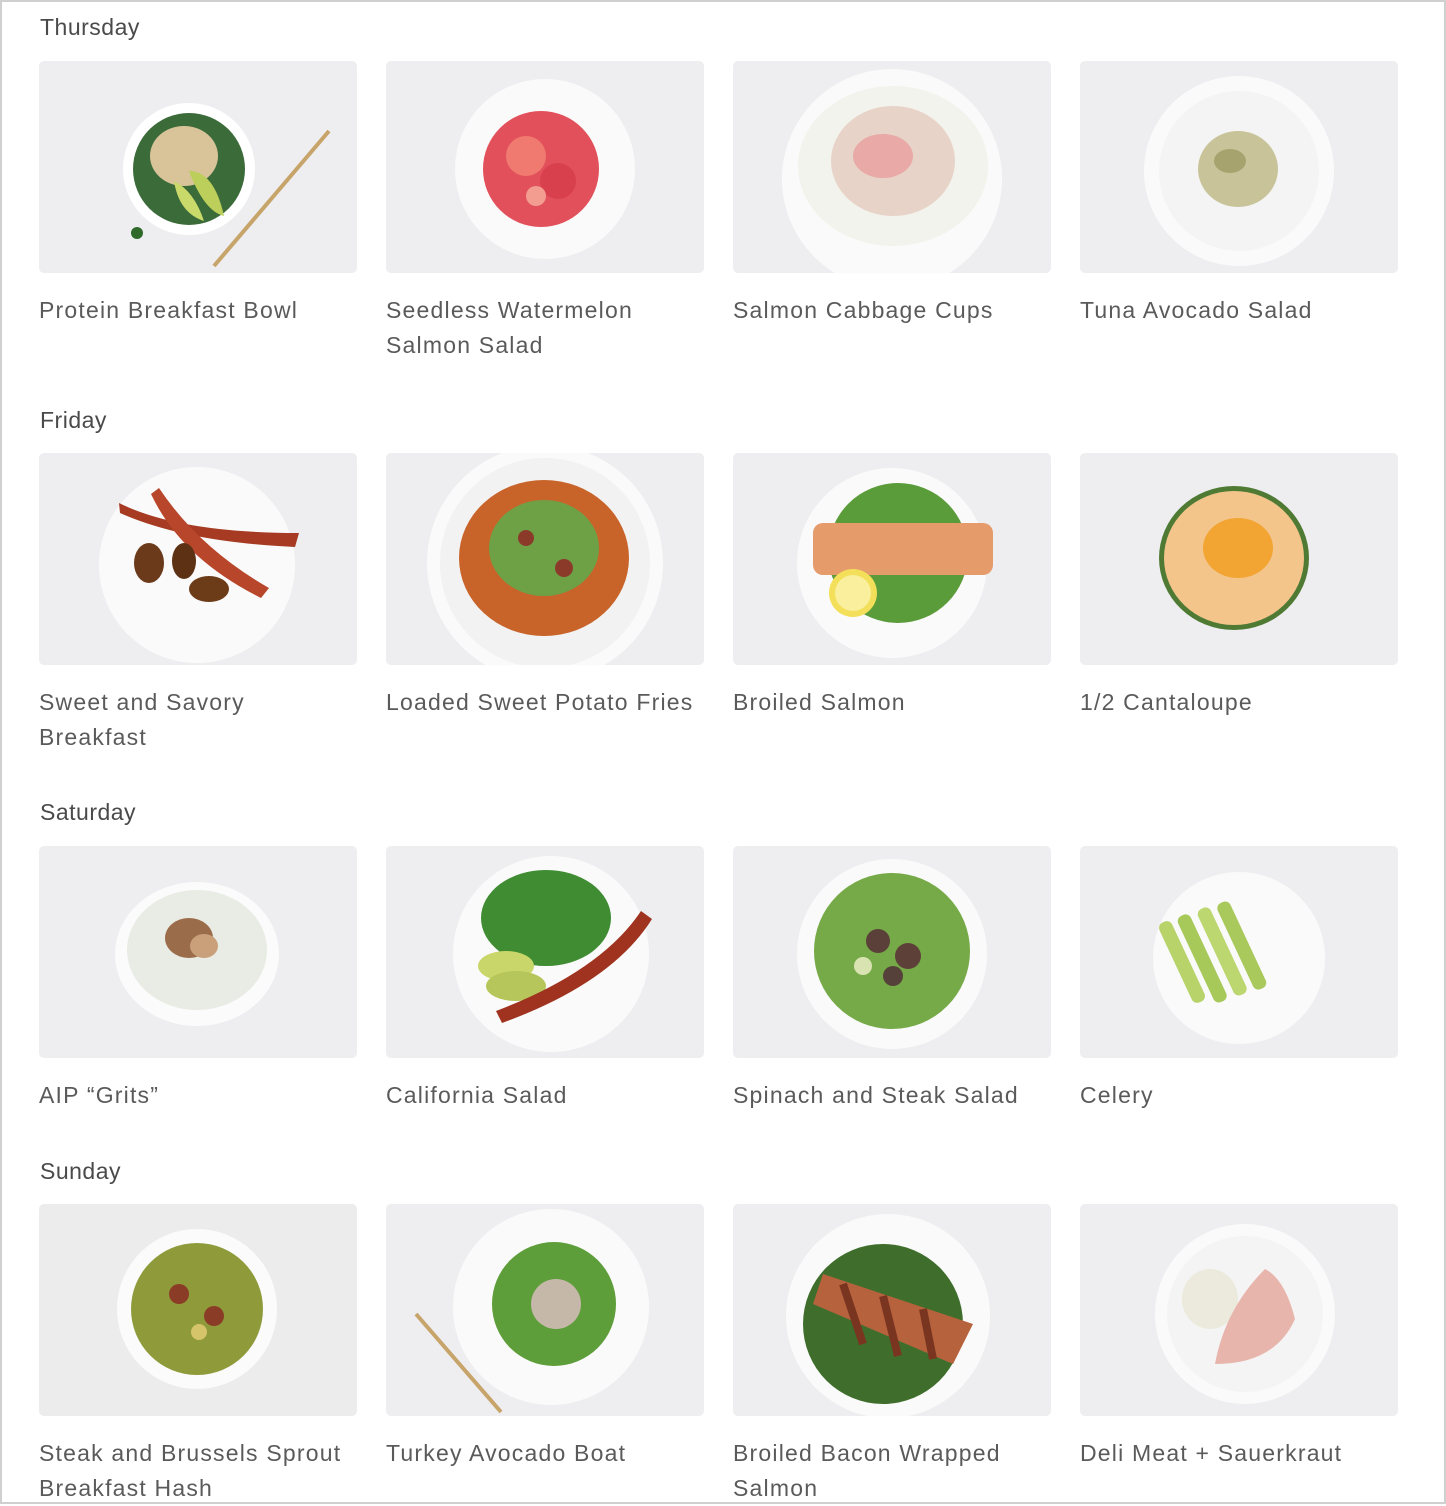 This screenshot has height=1506, width=1446. I want to click on day-heading-friday: Friday, so click(73, 420).